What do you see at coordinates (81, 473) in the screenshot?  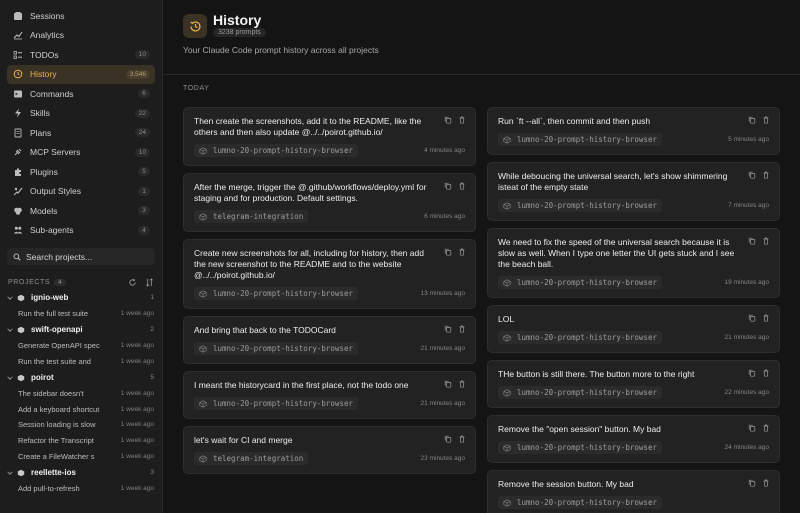 I see `project-reellette-ios: reellette-ios 3` at bounding box center [81, 473].